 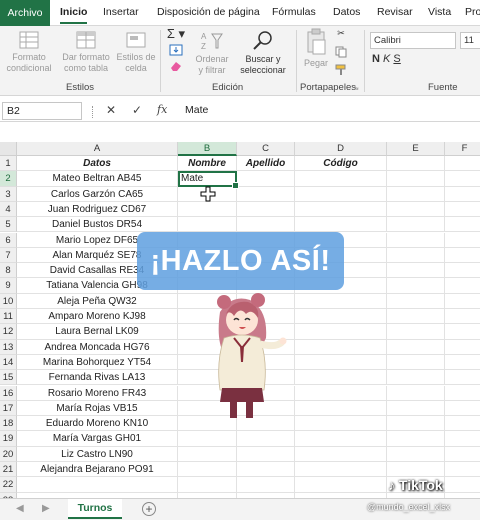 I want to click on cell-d11, so click(x=341, y=317).